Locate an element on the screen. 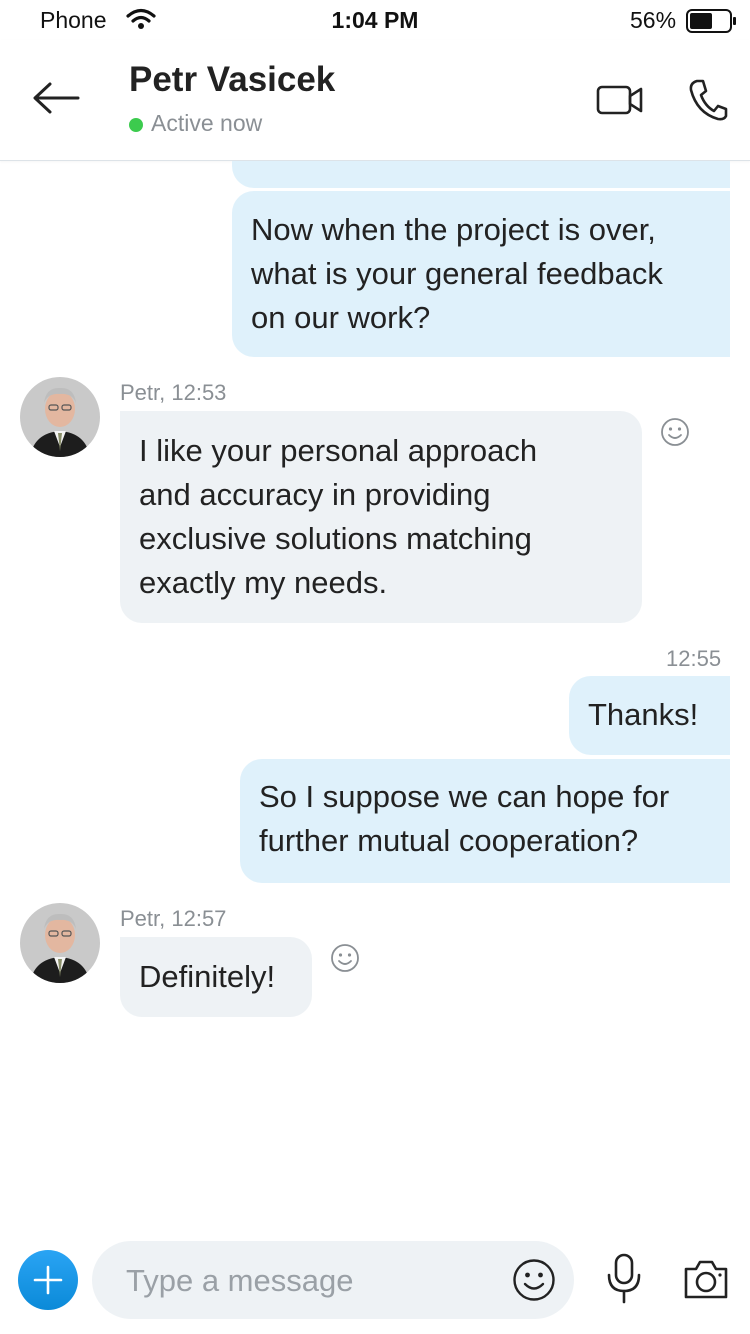 The width and height of the screenshot is (750, 1334). video-call-icon is located at coordinates (620, 102).